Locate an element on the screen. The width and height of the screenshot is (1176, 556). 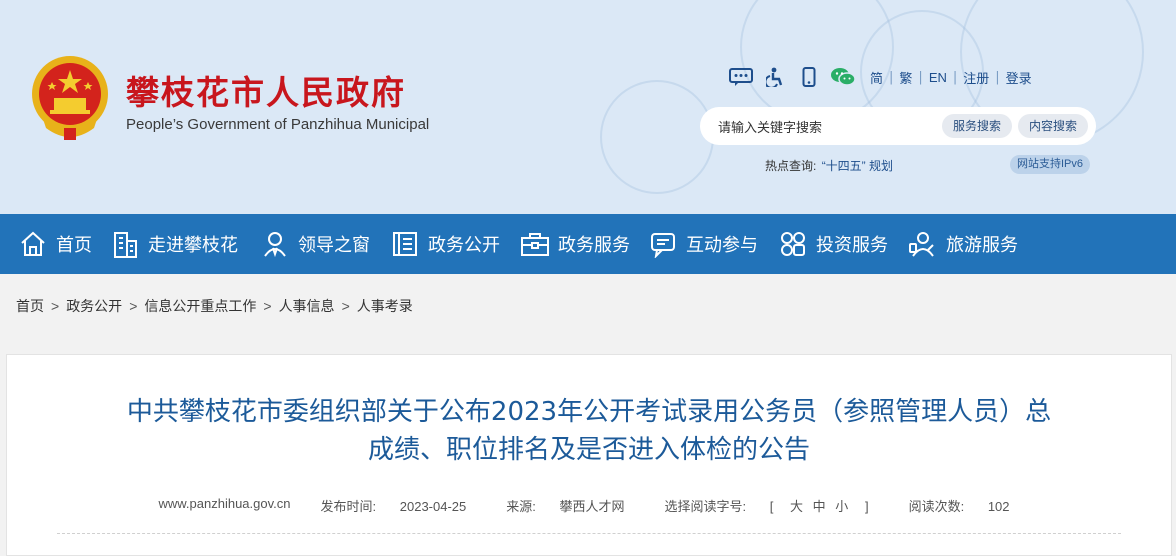
article-title-line: 成绩、职位排名及是否进入体检的公告 is located at coordinates (588, 450).